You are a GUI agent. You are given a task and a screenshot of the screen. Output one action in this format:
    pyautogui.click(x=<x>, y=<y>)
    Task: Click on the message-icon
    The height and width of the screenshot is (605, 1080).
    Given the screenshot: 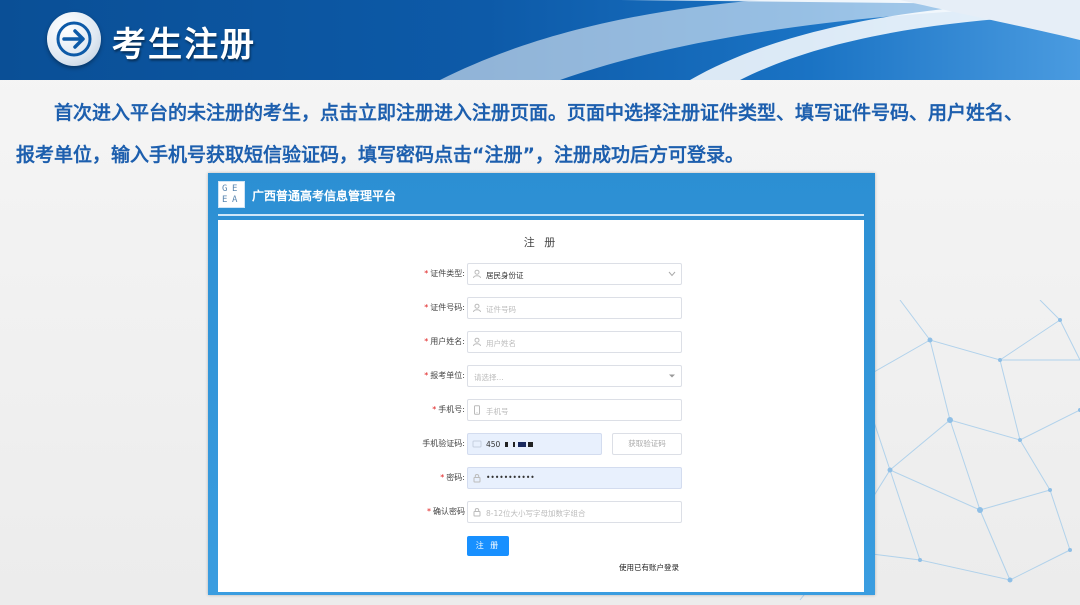 What is the action you would take?
    pyautogui.click(x=477, y=444)
    